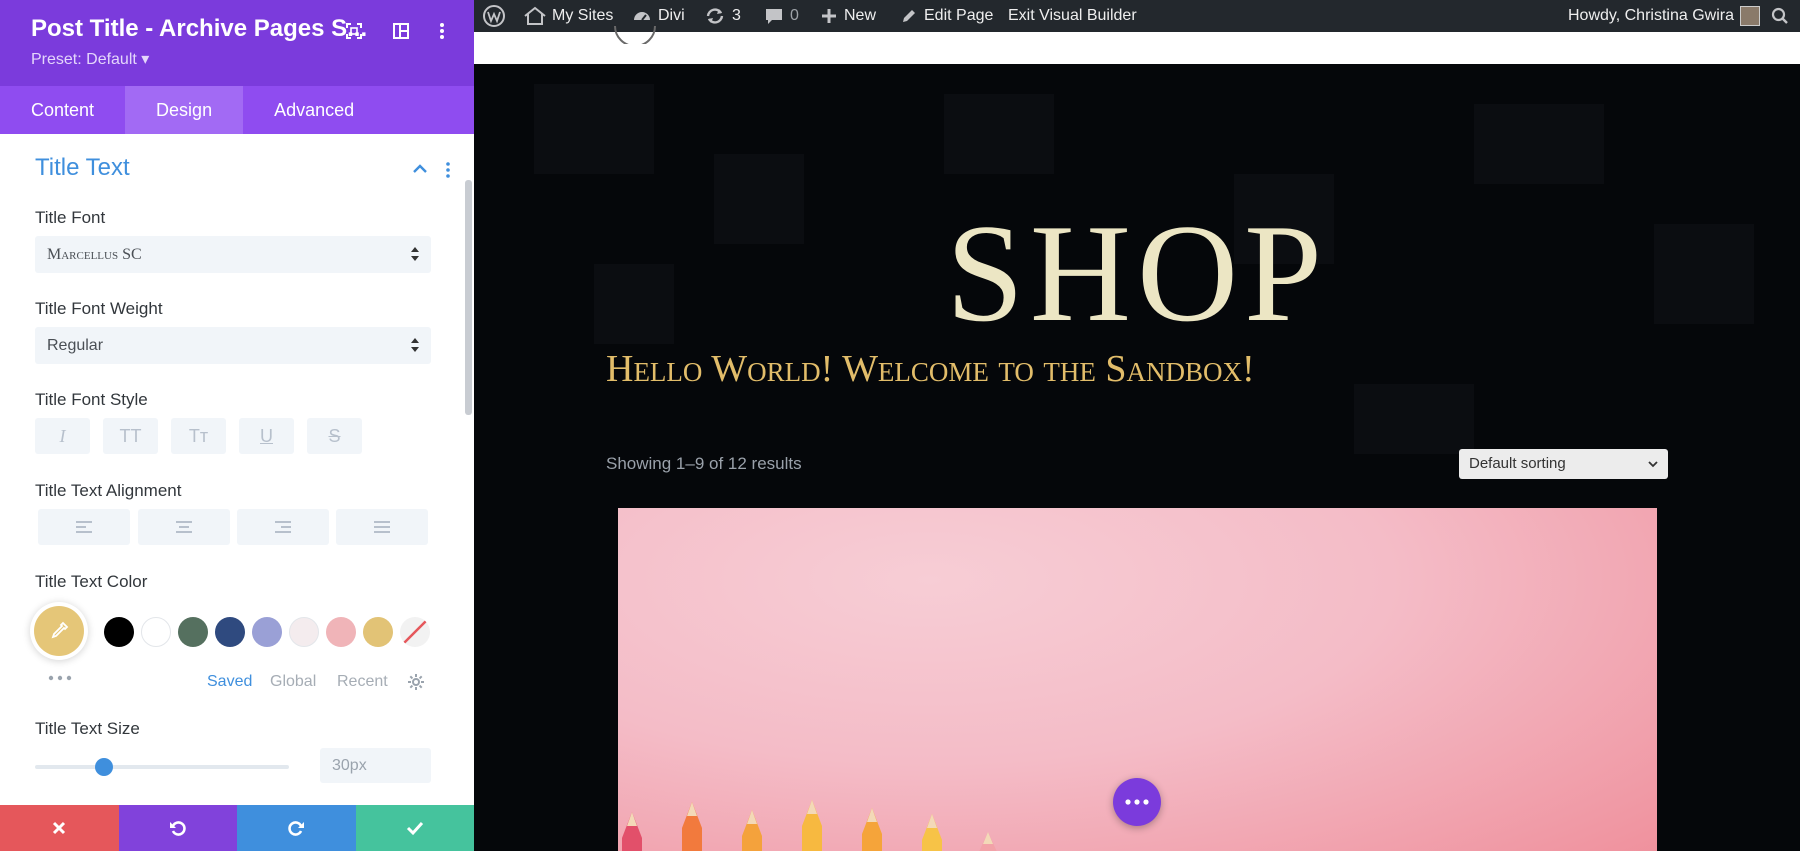 The height and width of the screenshot is (851, 1800). I want to click on color-swatch-green, so click(193, 632).